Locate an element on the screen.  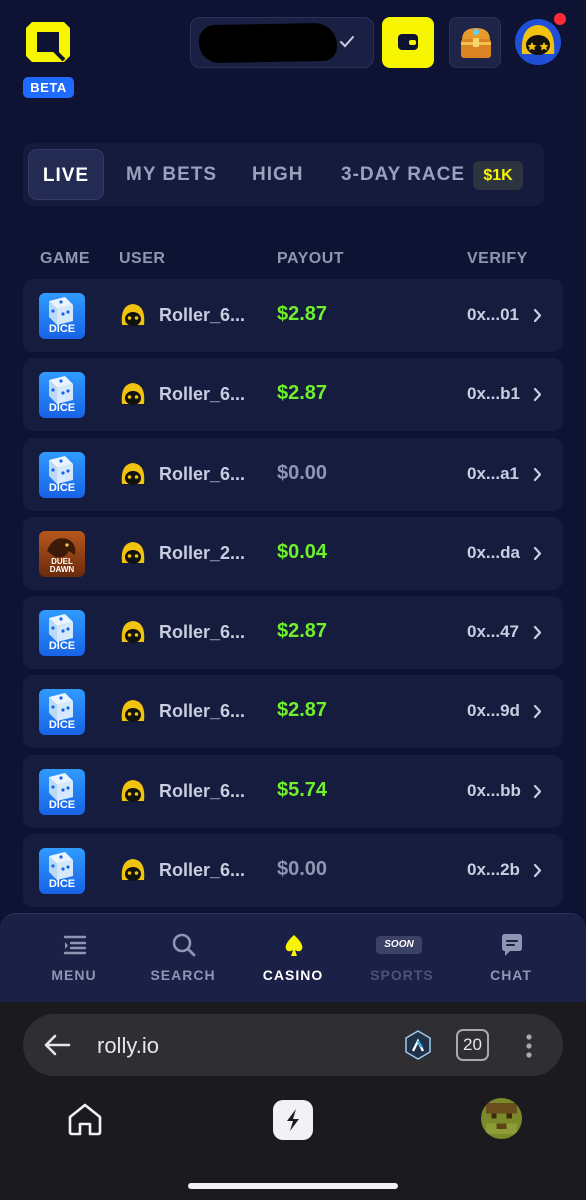
pixel-avatar-icon is located at coordinates (501, 1118).